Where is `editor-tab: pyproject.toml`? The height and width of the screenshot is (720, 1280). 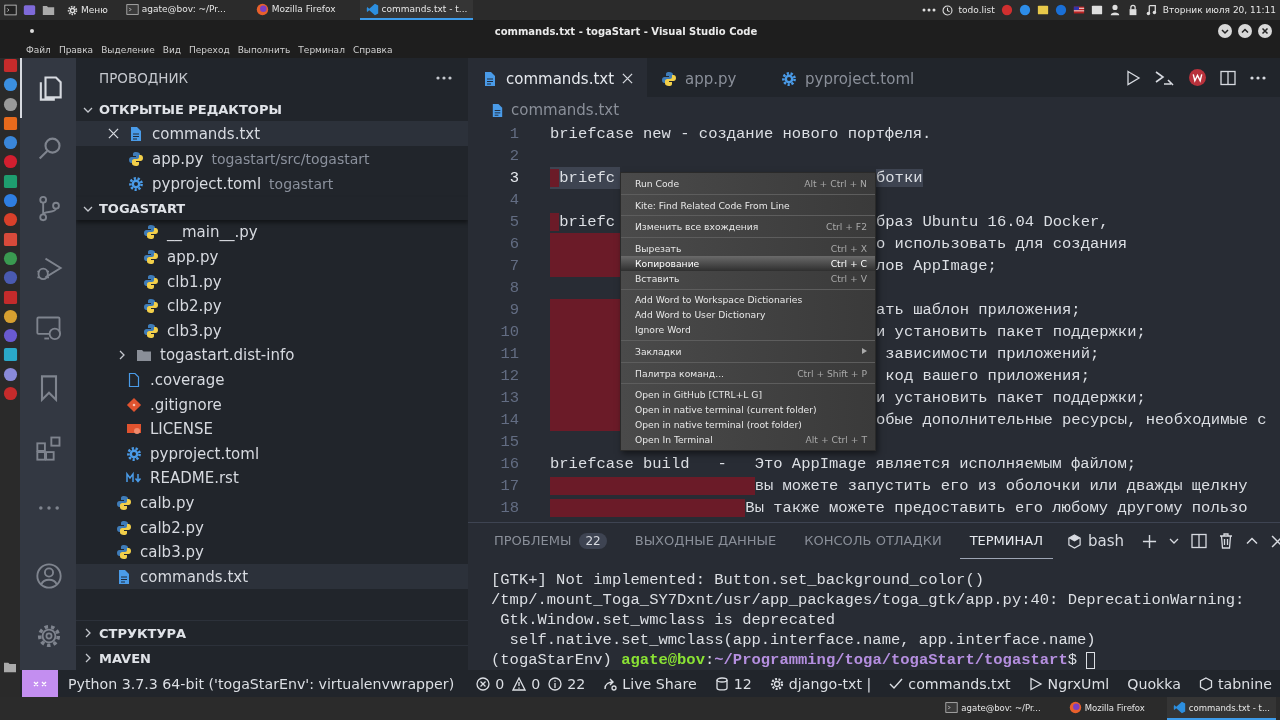
editor-tab: pyproject.toml is located at coordinates (848, 77).